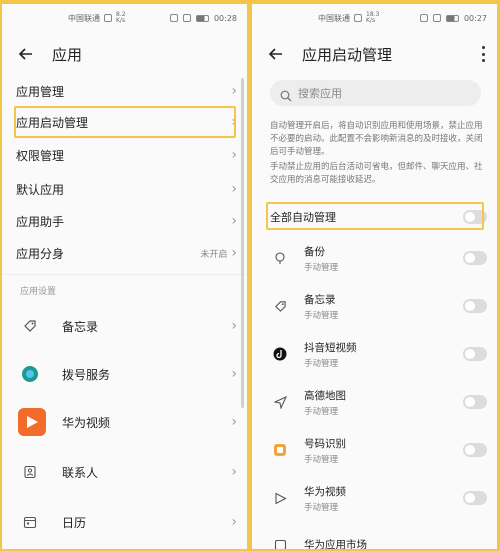 The width and height of the screenshot is (500, 551). Describe the element at coordinates (242, 243) in the screenshot. I see `scrollbar` at that location.